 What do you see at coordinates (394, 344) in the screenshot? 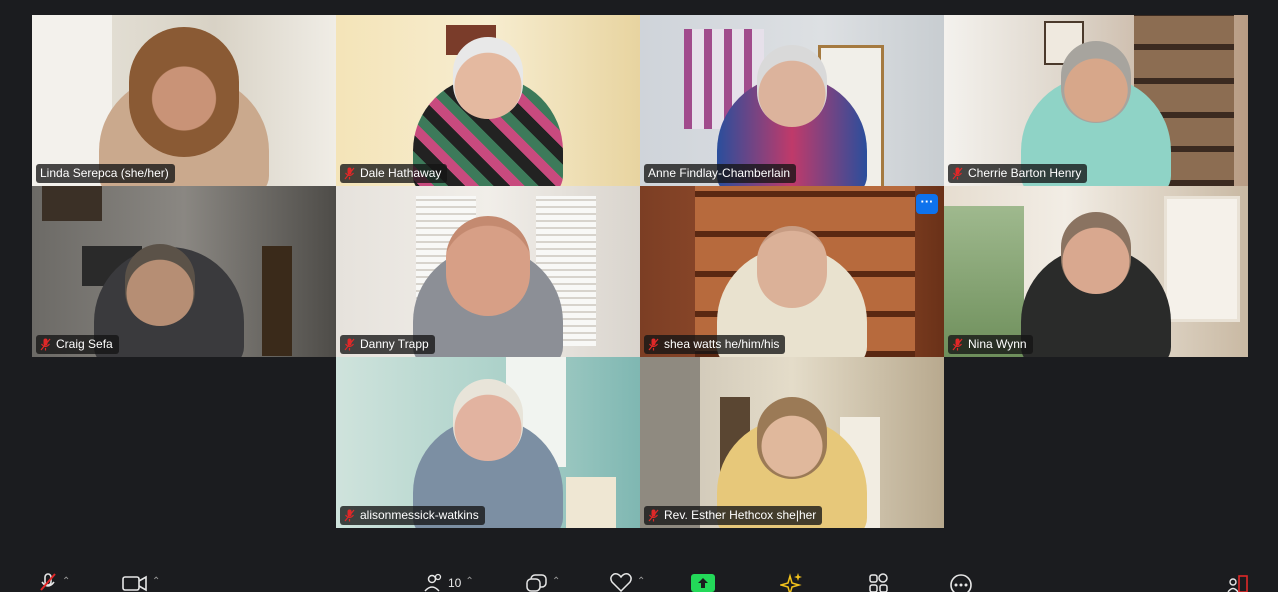
I see `participant-name: Danny Trapp` at bounding box center [394, 344].